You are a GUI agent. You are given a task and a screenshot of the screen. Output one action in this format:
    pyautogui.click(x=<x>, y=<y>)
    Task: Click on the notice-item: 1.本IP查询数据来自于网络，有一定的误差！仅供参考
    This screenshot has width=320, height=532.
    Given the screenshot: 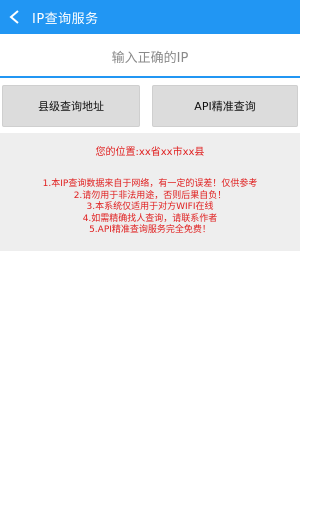 What is the action you would take?
    pyautogui.click(x=150, y=184)
    